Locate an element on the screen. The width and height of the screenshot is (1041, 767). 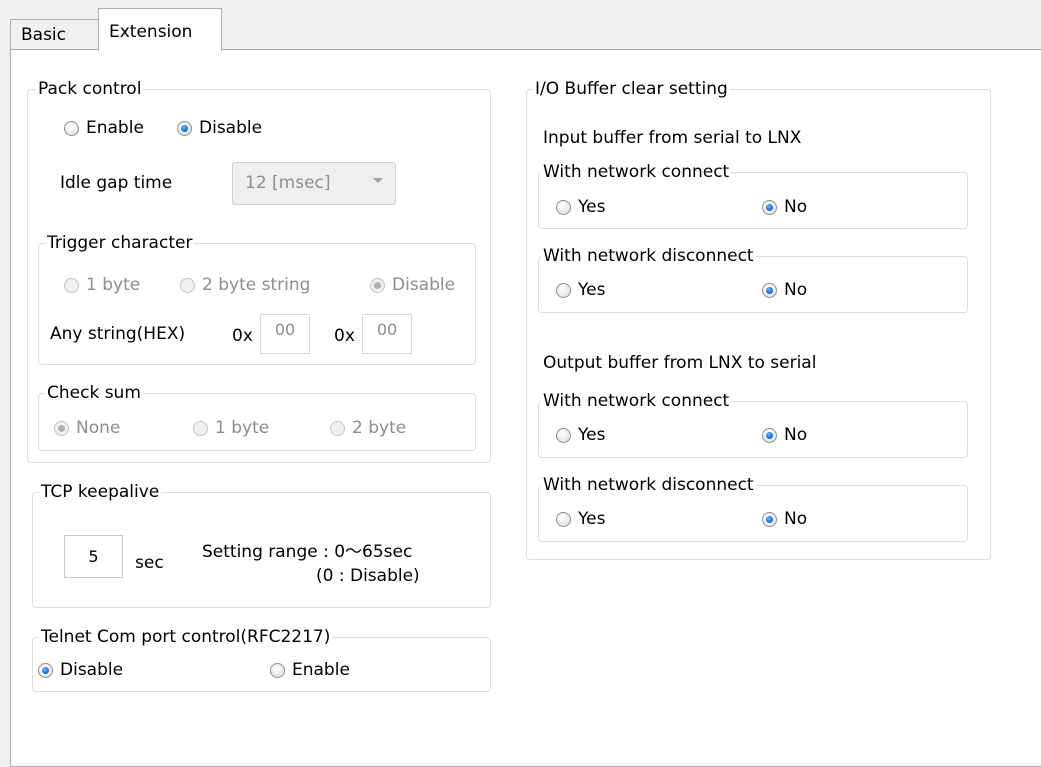
keepalive-input: 5 is located at coordinates (93, 556).